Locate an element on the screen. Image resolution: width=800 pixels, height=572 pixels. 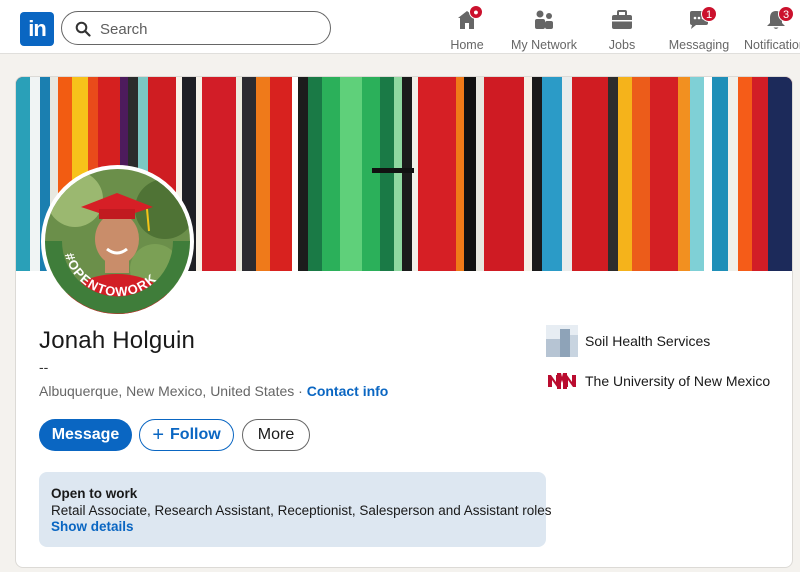
nav-messaging: 1 Messaging is located at coordinates (699, 29).